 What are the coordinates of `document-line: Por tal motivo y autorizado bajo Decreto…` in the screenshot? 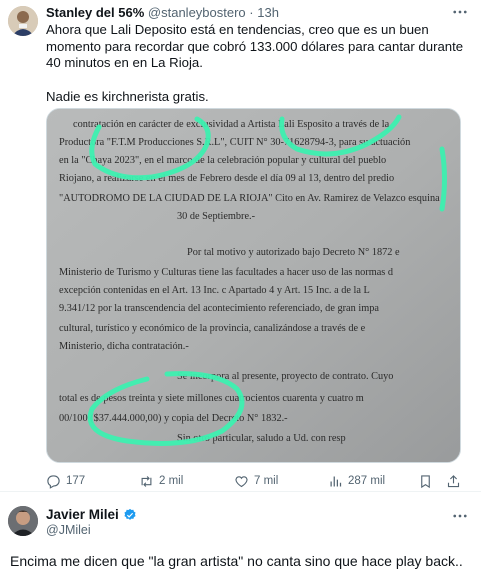 It's located at (293, 252).